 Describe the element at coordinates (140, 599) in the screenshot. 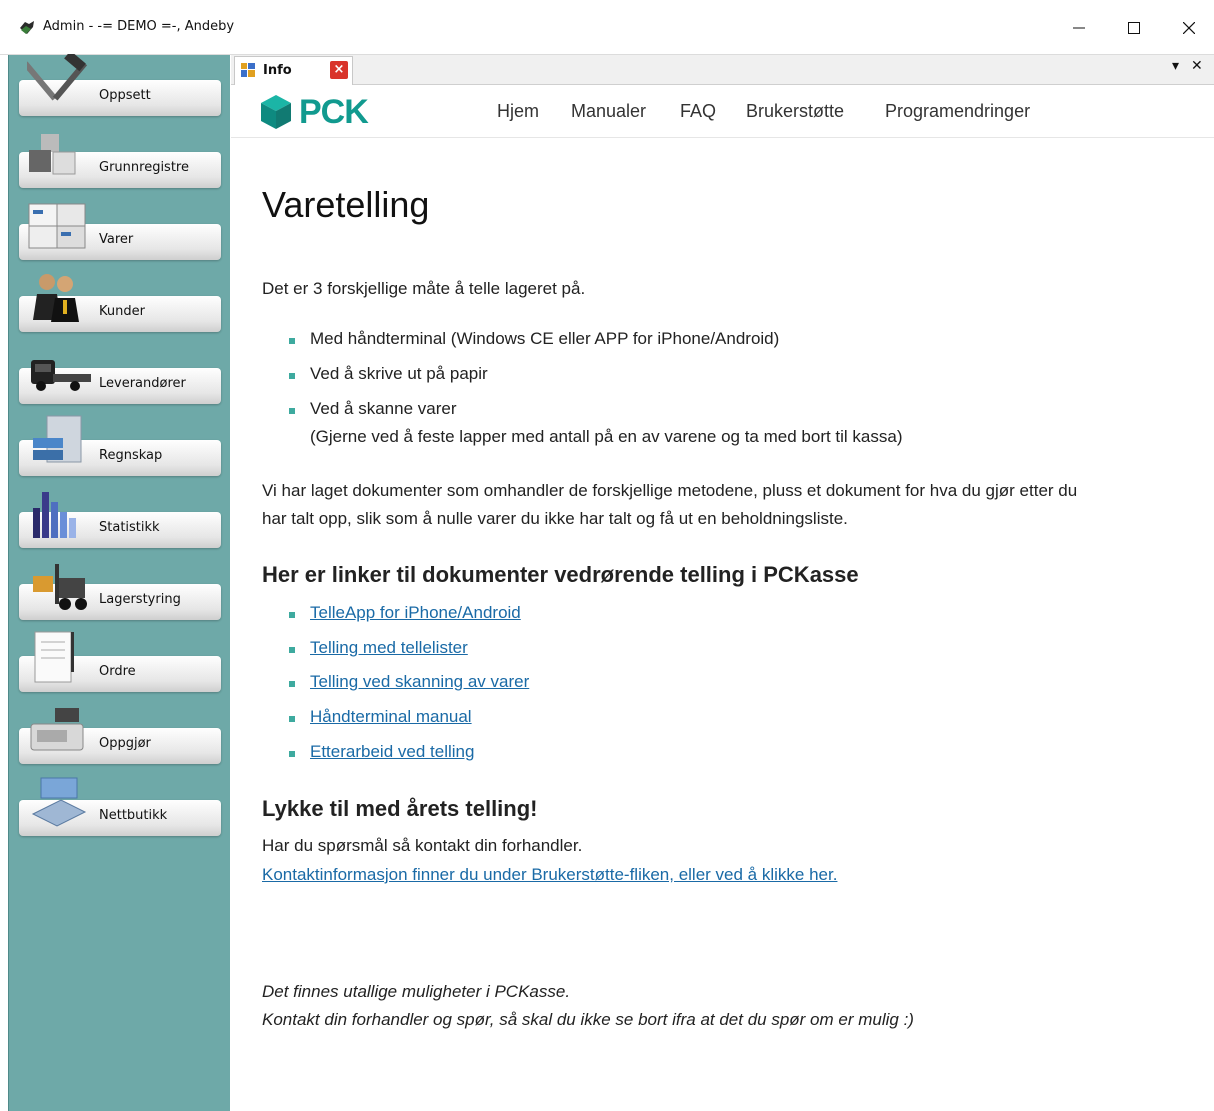

I see `sidebar-item-label: Lagerstyring` at that location.